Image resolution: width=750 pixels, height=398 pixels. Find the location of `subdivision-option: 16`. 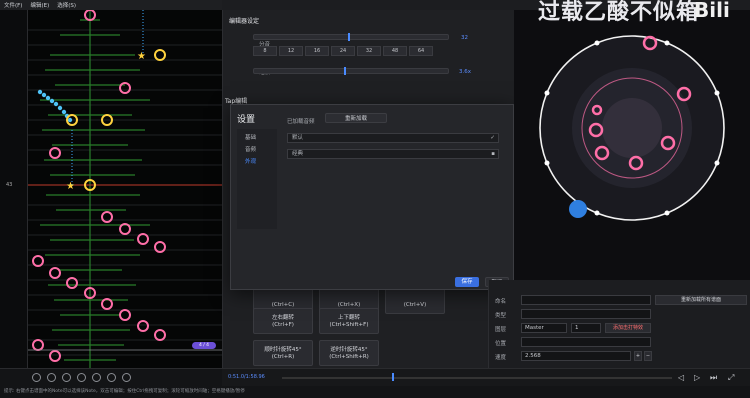

subdivision-option: 16 is located at coordinates (317, 51).